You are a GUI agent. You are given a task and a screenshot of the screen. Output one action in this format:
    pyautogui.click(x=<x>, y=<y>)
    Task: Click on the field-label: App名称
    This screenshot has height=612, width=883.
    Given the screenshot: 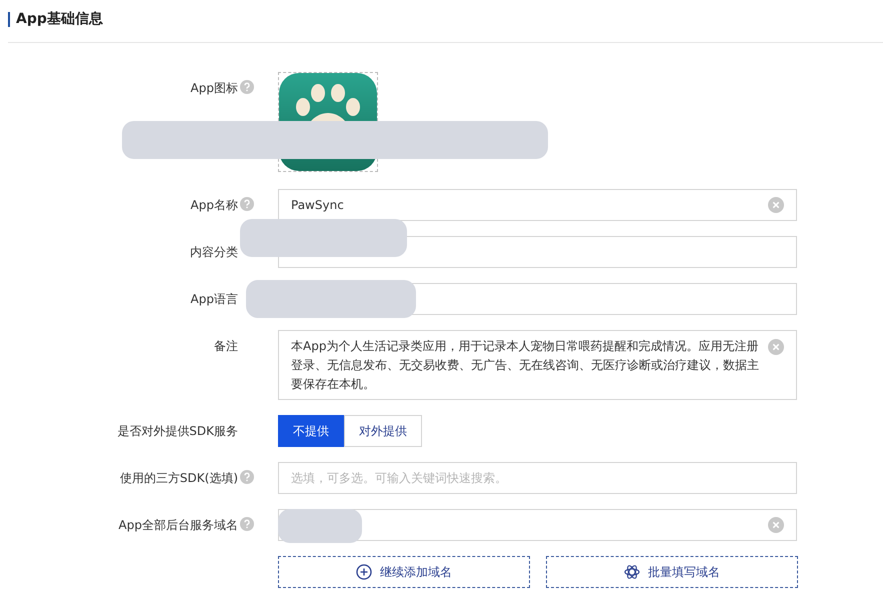 What is the action you would take?
    pyautogui.click(x=214, y=205)
    